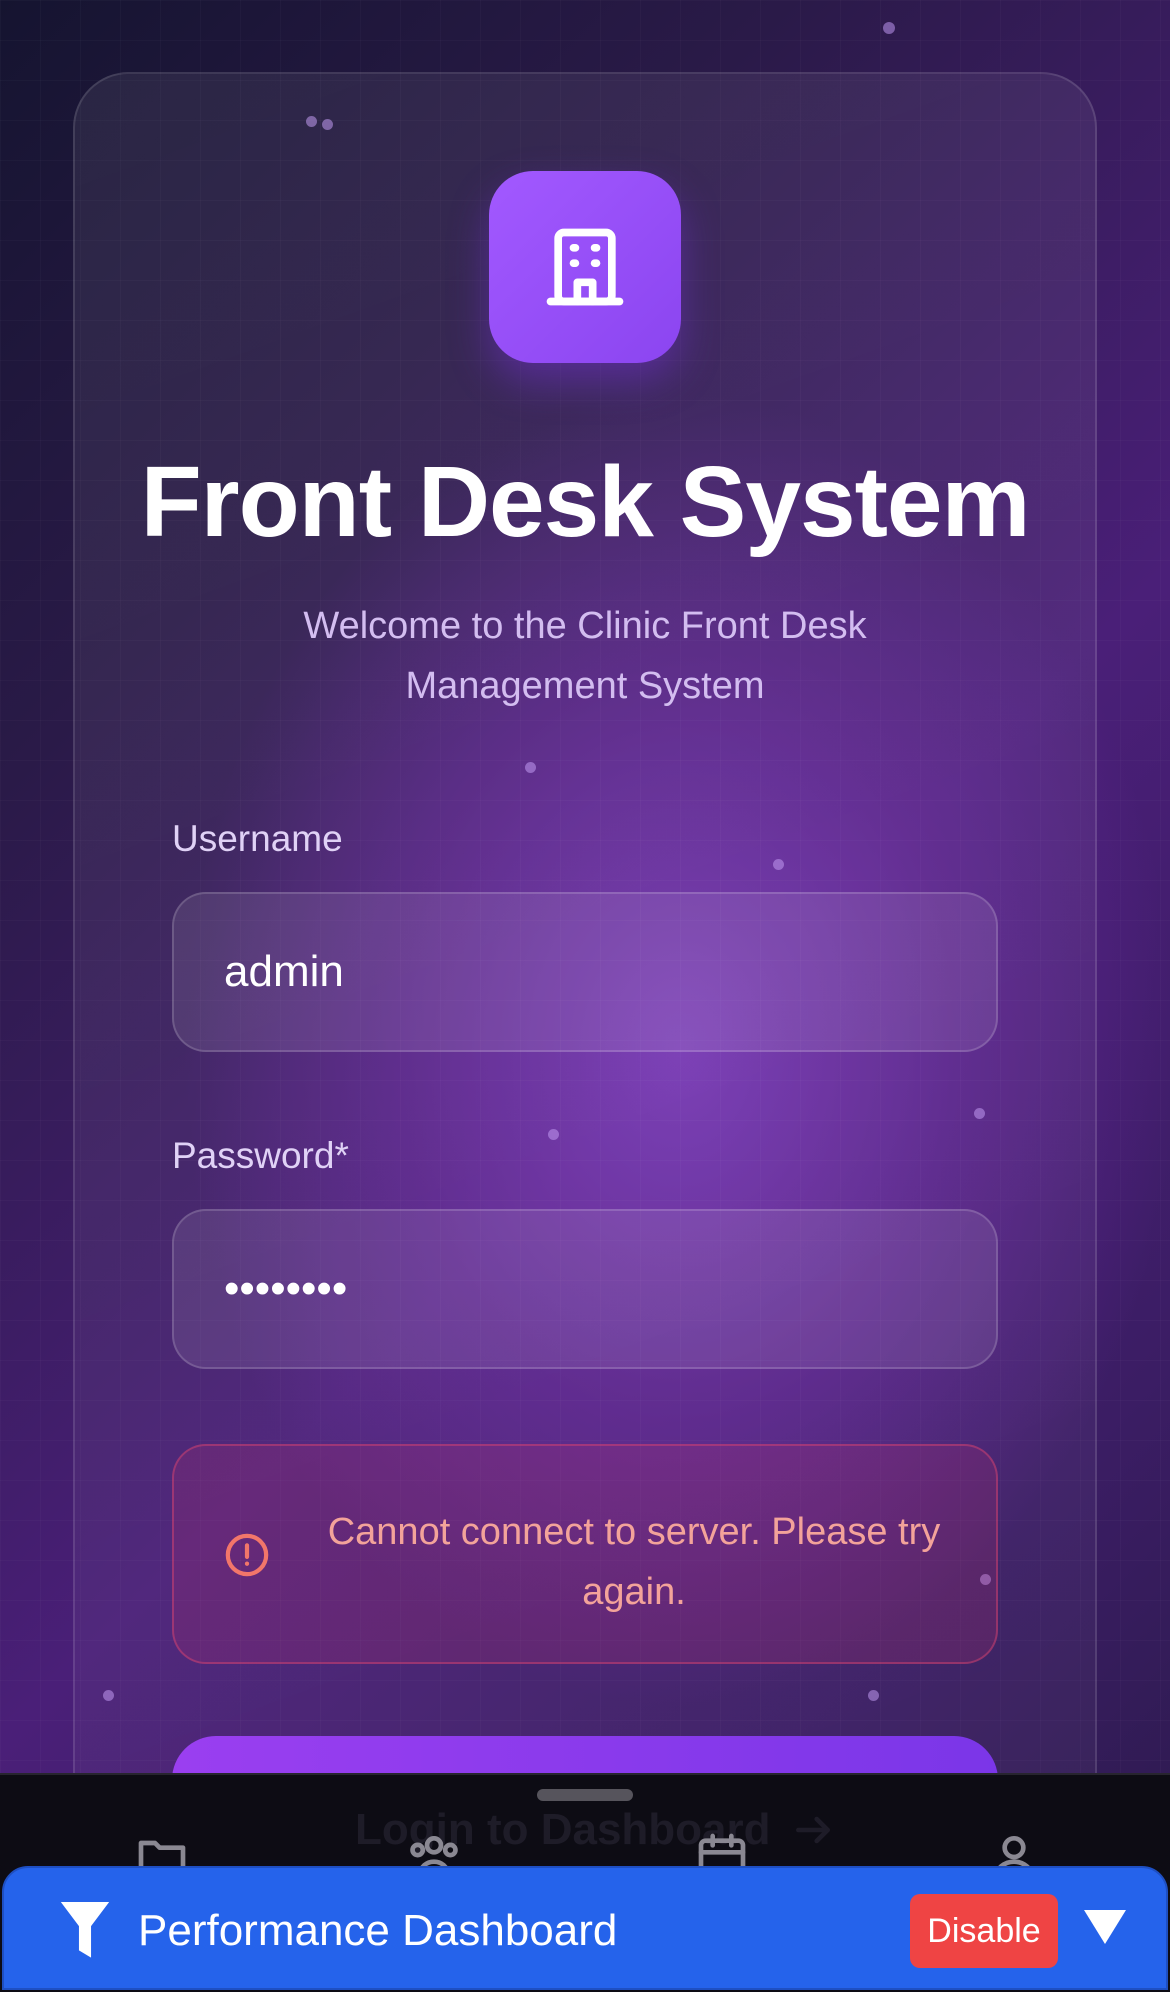 The height and width of the screenshot is (1992, 1170). What do you see at coordinates (984, 1931) in the screenshot?
I see `disable-button: Disable` at bounding box center [984, 1931].